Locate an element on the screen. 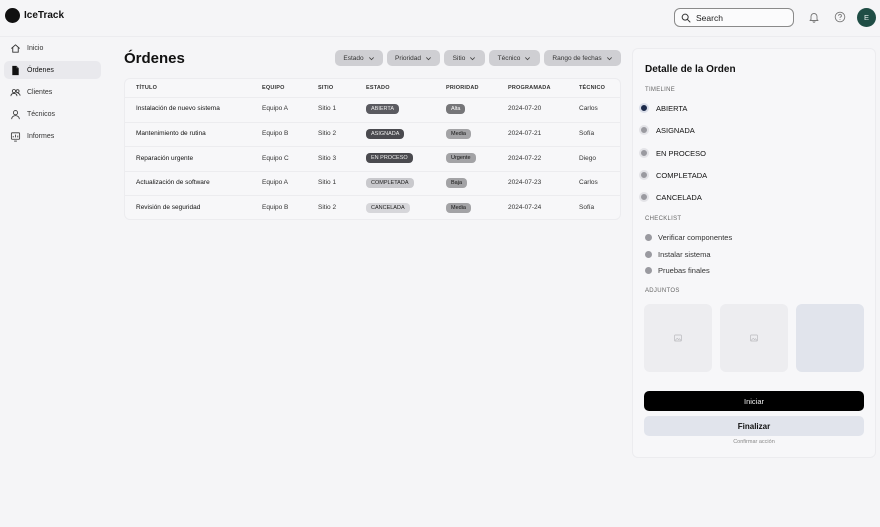 The image size is (880, 527). timeline-step-label: ASIGNADA is located at coordinates (675, 130).